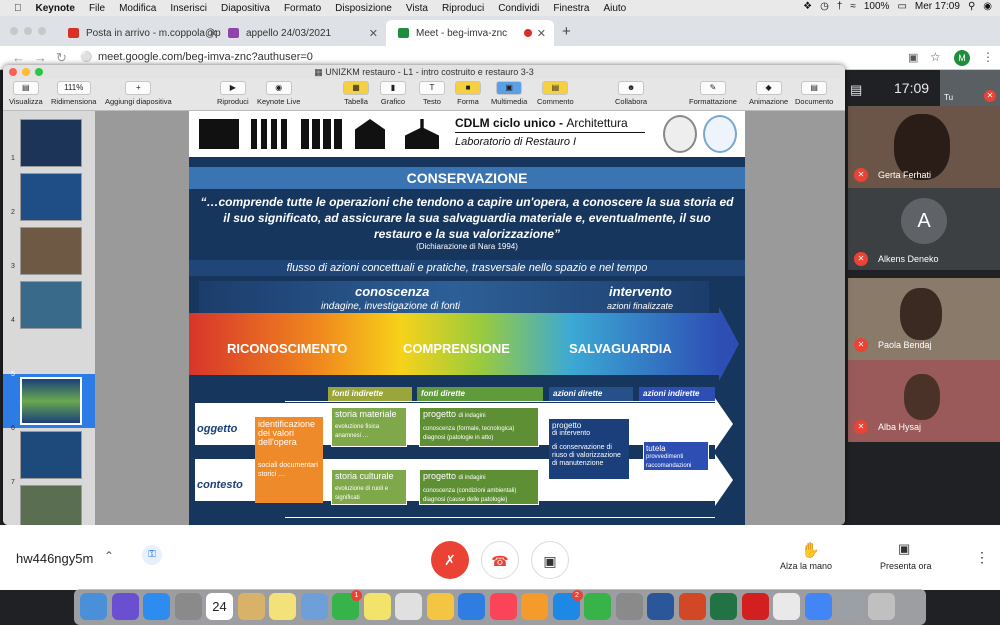  I want to click on time-machine-icon: ◷, so click(824, 6).